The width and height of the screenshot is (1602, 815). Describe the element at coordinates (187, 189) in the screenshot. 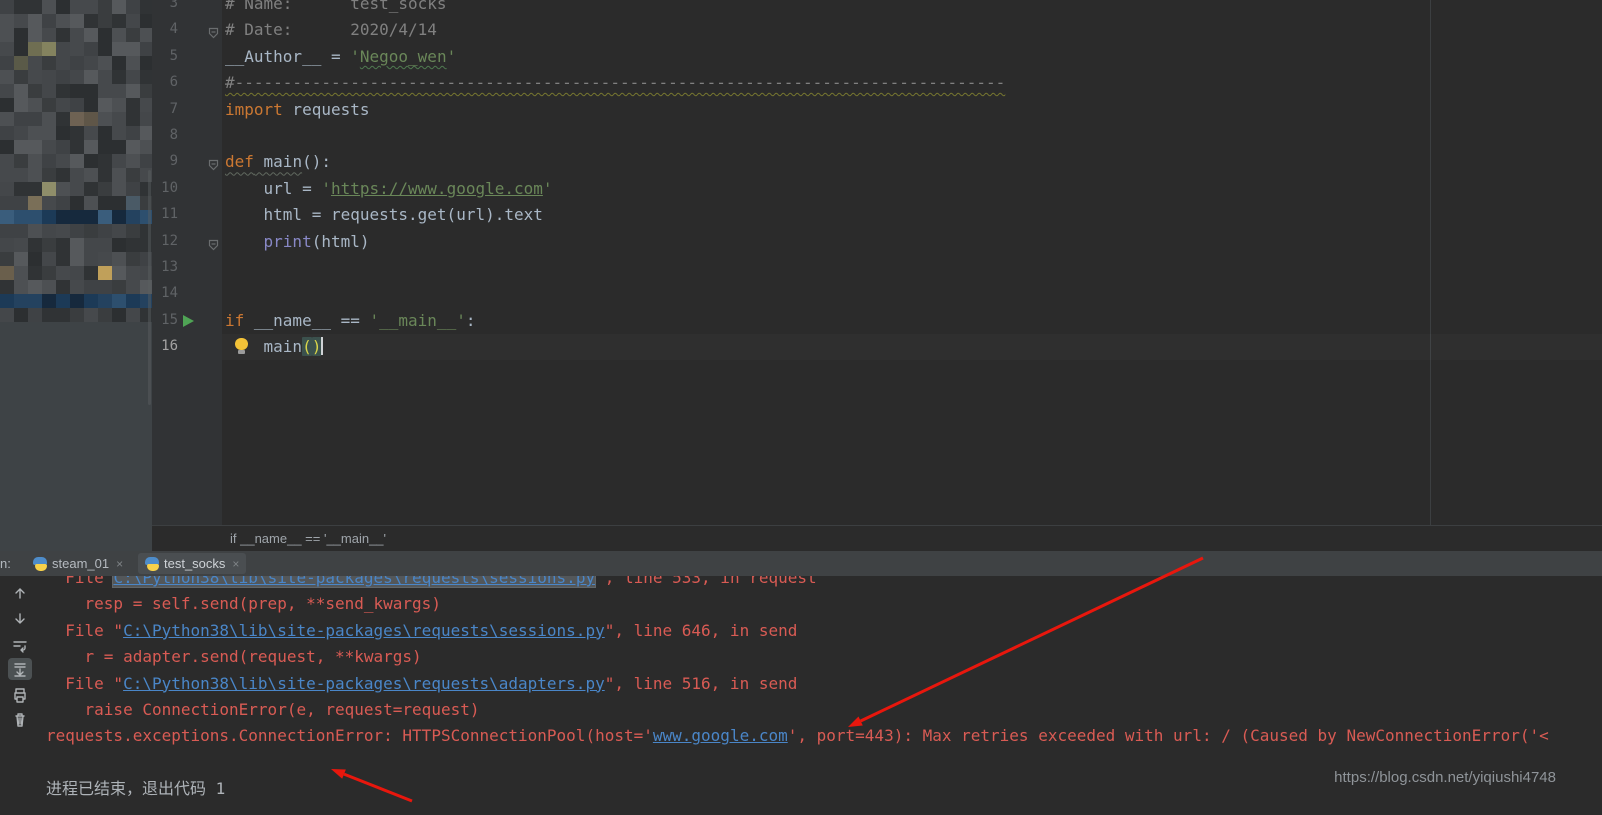

I see `gutter-row: 10` at that location.